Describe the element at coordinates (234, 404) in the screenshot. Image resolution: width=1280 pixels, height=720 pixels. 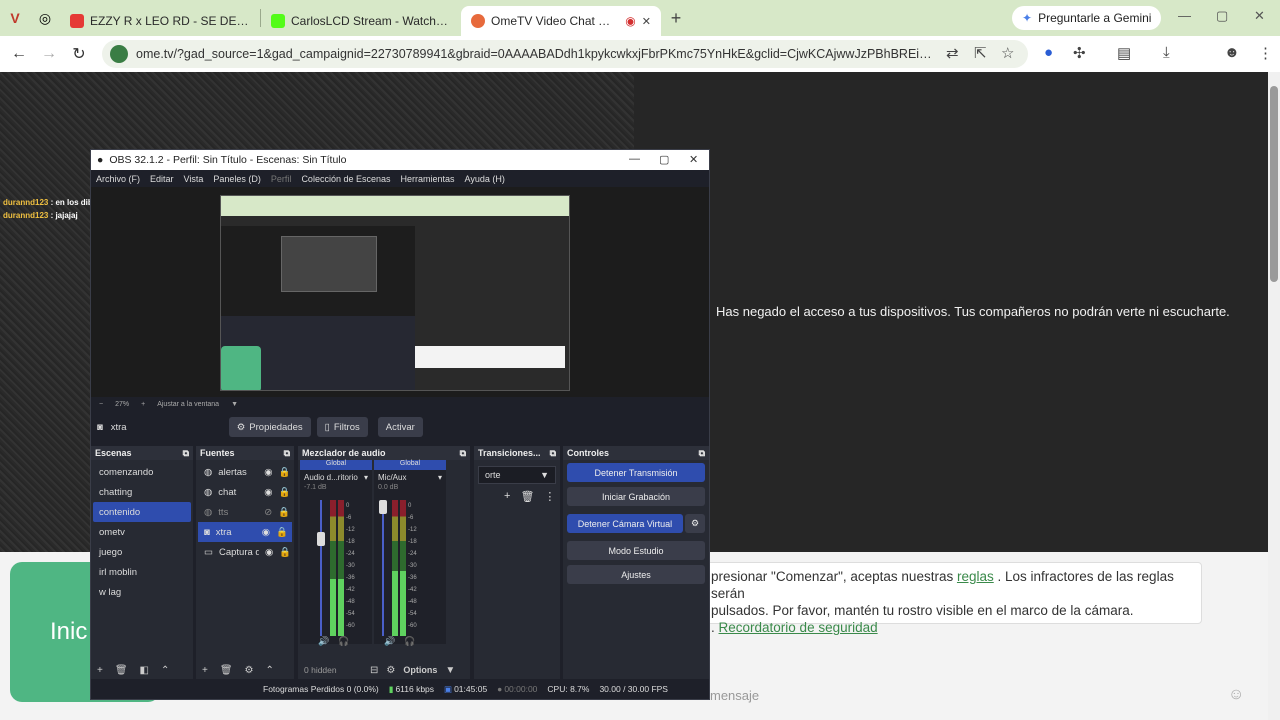
I see `fit-dropdown-icon: ▼` at that location.